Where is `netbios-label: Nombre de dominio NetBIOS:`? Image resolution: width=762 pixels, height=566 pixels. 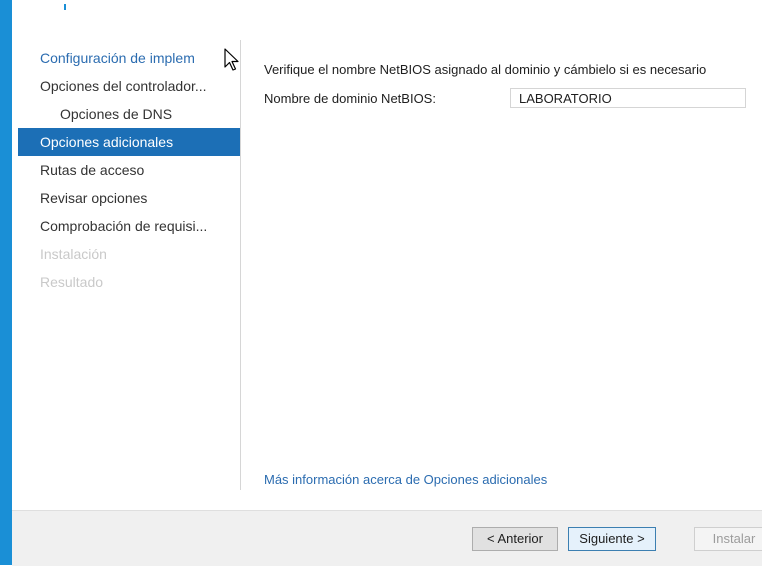 netbios-label: Nombre de dominio NetBIOS: is located at coordinates (350, 98).